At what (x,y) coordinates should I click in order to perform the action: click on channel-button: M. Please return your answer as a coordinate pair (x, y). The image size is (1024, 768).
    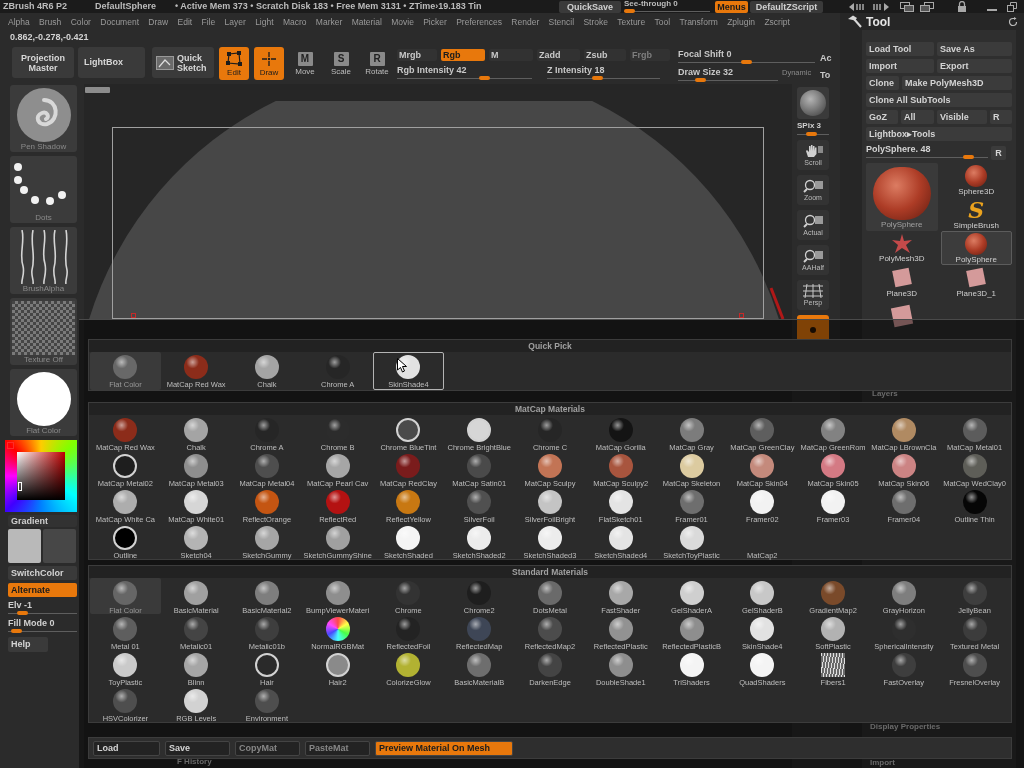
    Looking at the image, I should click on (511, 55).